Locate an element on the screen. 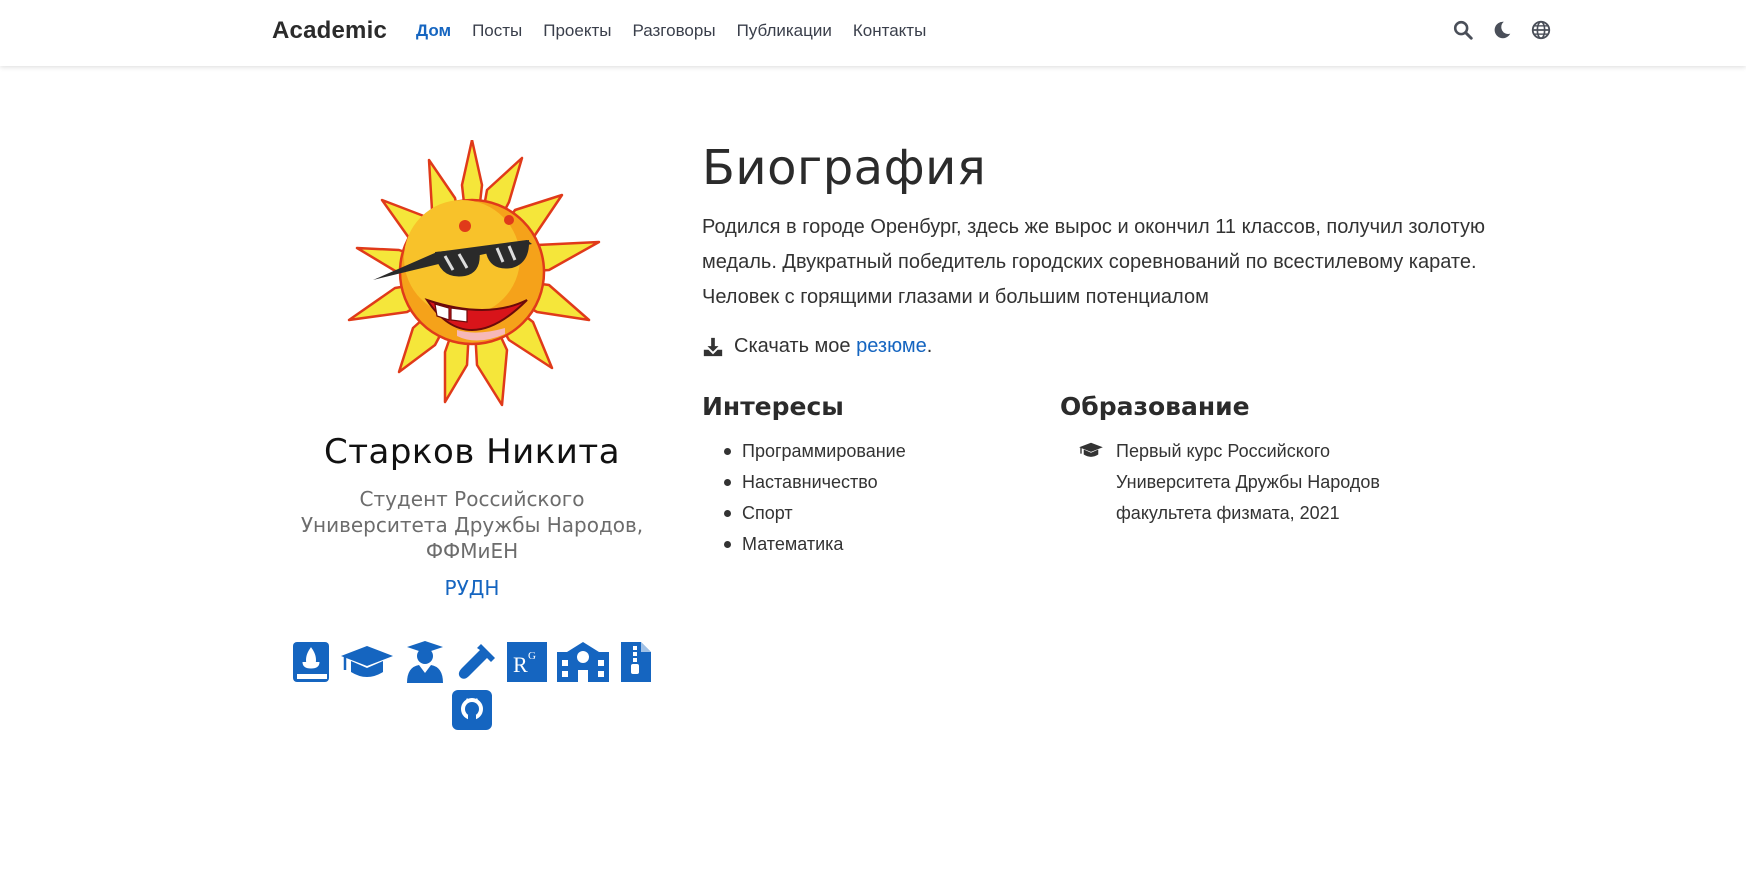  github-icon is located at coordinates (472, 710).